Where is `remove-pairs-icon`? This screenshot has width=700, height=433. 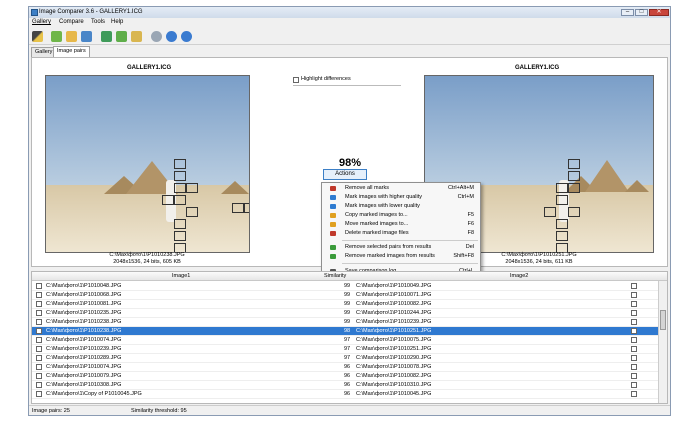 remove-pairs-icon is located at coordinates (333, 247).